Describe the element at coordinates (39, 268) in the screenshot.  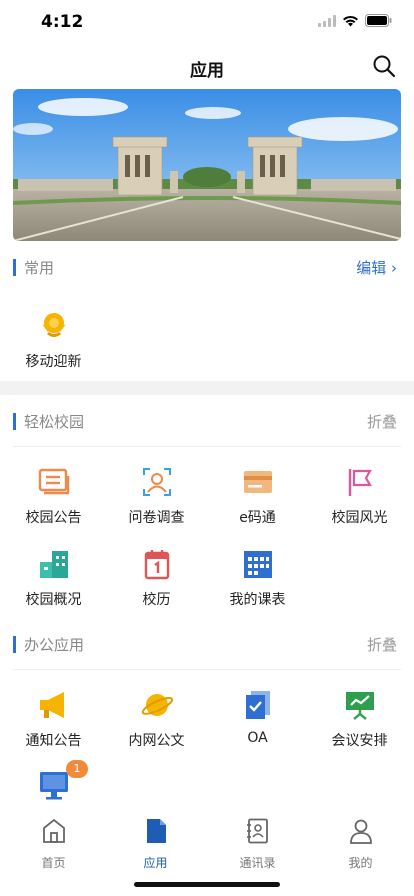
I see `section-common-title: 常用` at that location.